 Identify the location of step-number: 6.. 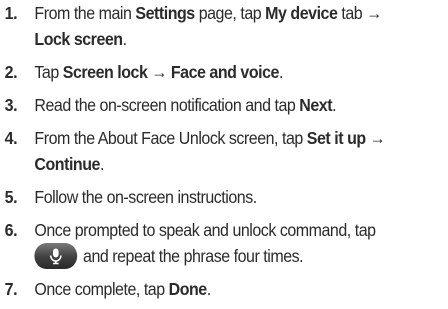
(11, 230).